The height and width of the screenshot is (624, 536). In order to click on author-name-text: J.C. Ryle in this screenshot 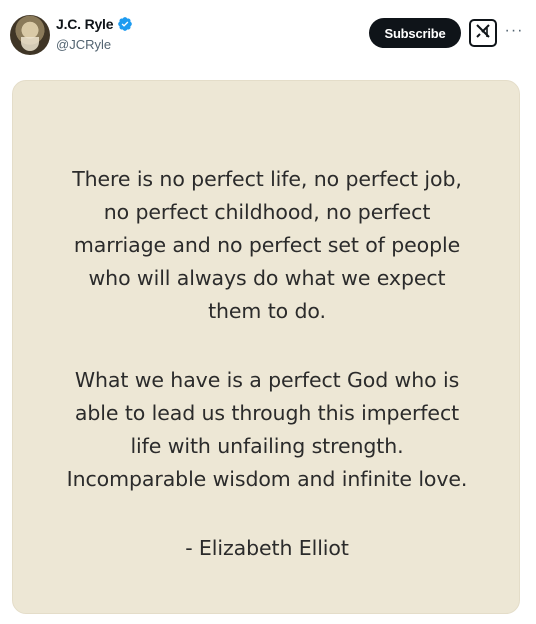, I will do `click(85, 24)`.